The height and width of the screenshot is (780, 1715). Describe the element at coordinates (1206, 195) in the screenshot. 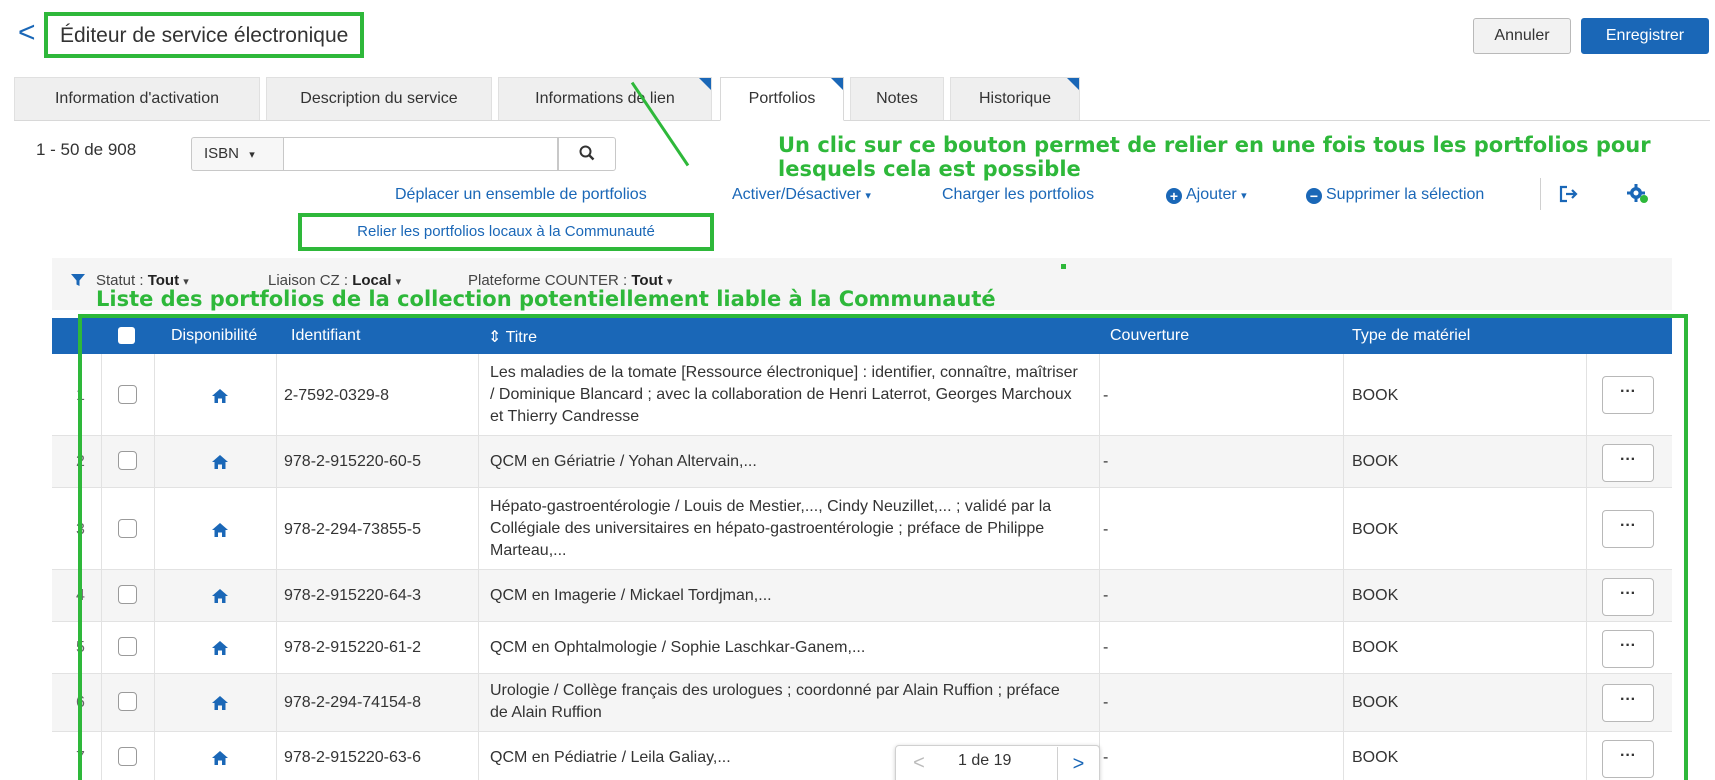

I see `add-menu: + Ajouter ▾` at that location.